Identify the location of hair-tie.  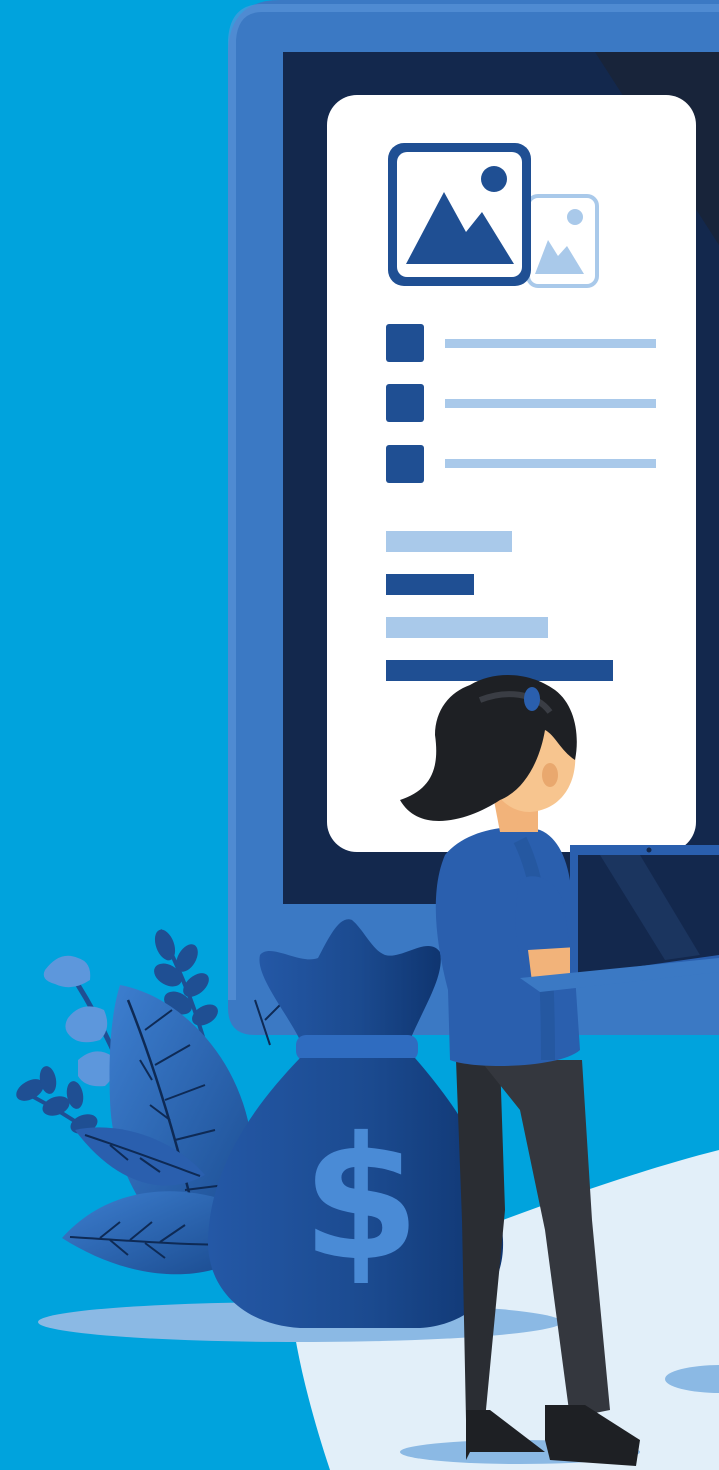
(532, 699).